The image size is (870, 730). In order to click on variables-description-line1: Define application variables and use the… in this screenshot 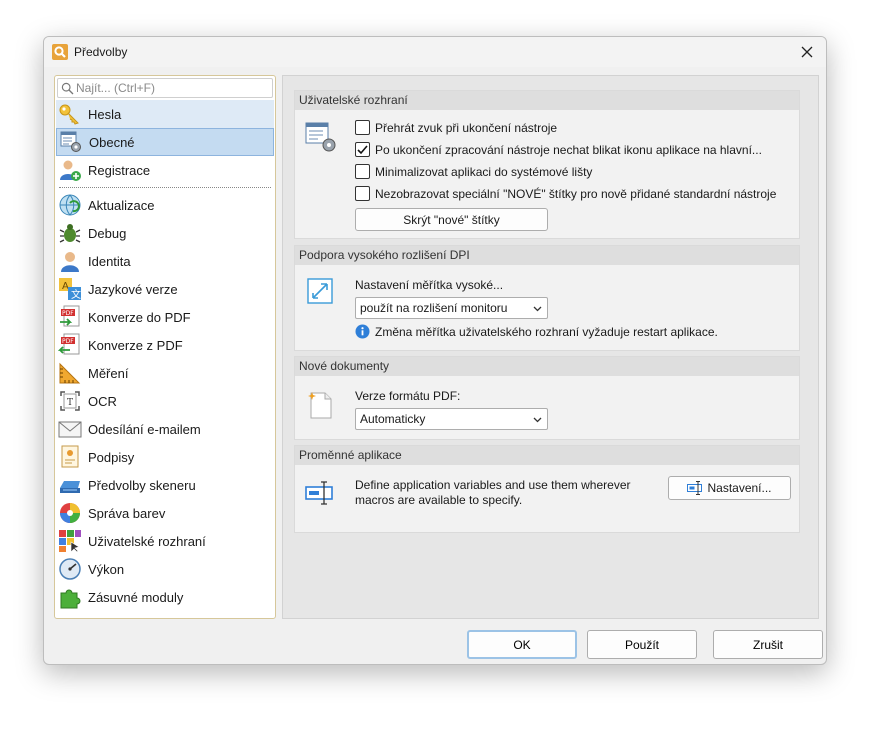, I will do `click(493, 485)`.